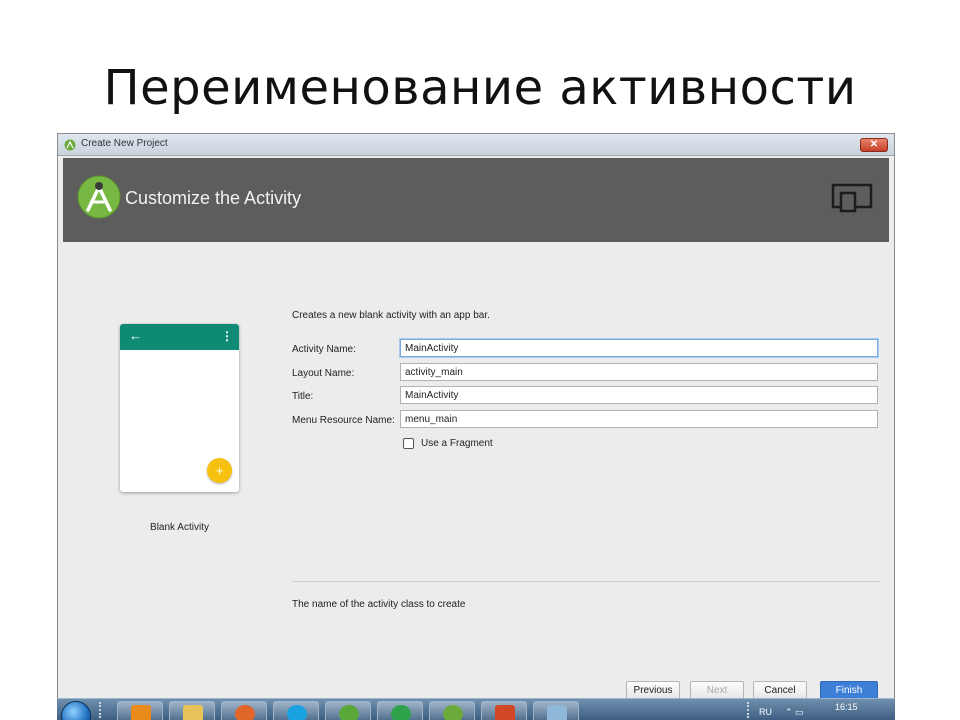 This screenshot has height=720, width=960. I want to click on taskbar-item-powerpoint, so click(504, 710).